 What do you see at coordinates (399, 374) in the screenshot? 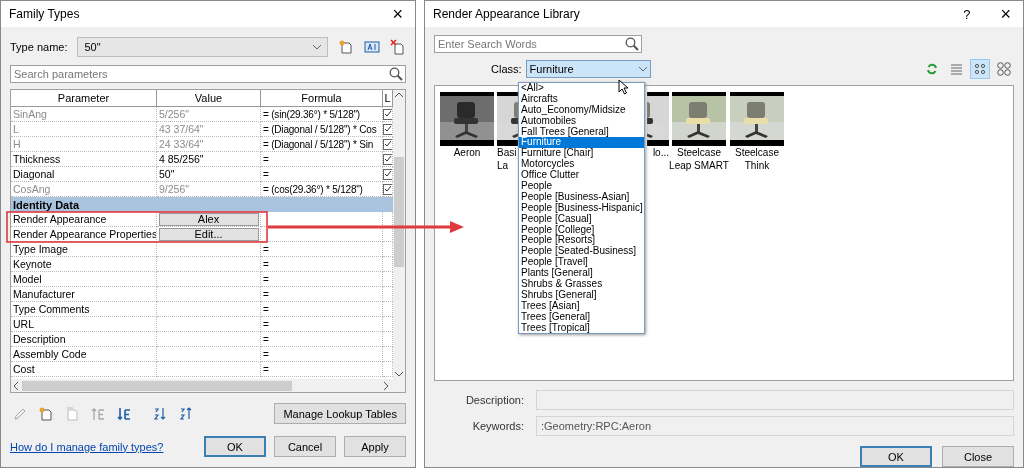
I see `scroll-down-icon` at bounding box center [399, 374].